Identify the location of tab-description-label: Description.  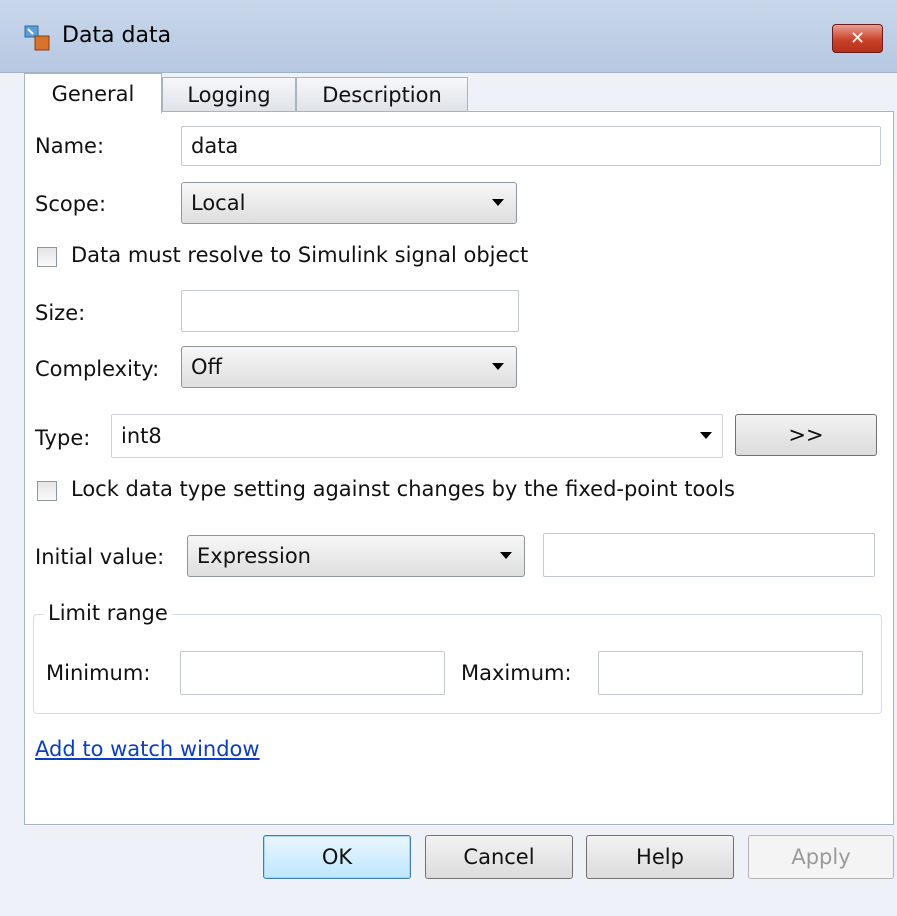
(382, 94).